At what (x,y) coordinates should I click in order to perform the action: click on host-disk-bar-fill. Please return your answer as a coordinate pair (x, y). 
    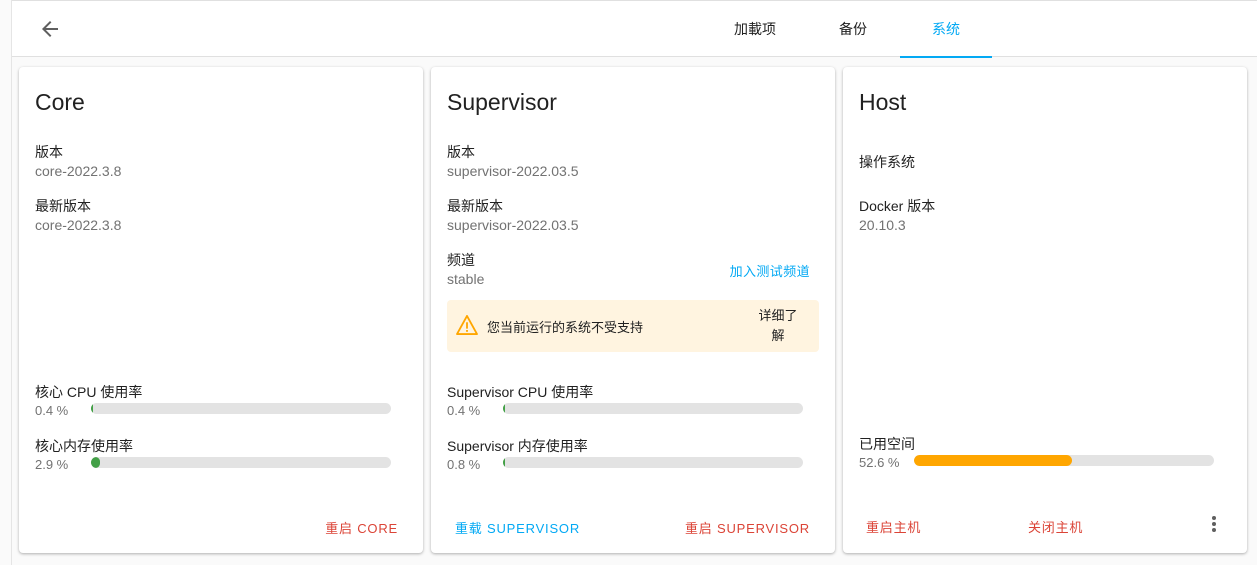
    Looking at the image, I should click on (993, 460).